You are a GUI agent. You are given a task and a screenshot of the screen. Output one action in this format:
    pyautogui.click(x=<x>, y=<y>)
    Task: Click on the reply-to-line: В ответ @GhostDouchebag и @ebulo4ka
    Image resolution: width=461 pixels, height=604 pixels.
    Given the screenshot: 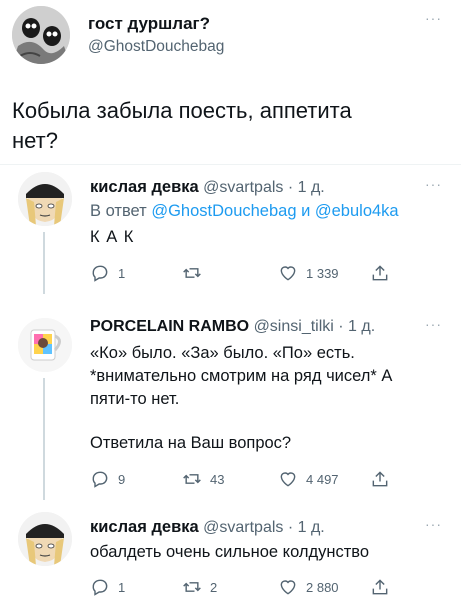 What is the action you would take?
    pyautogui.click(x=244, y=211)
    